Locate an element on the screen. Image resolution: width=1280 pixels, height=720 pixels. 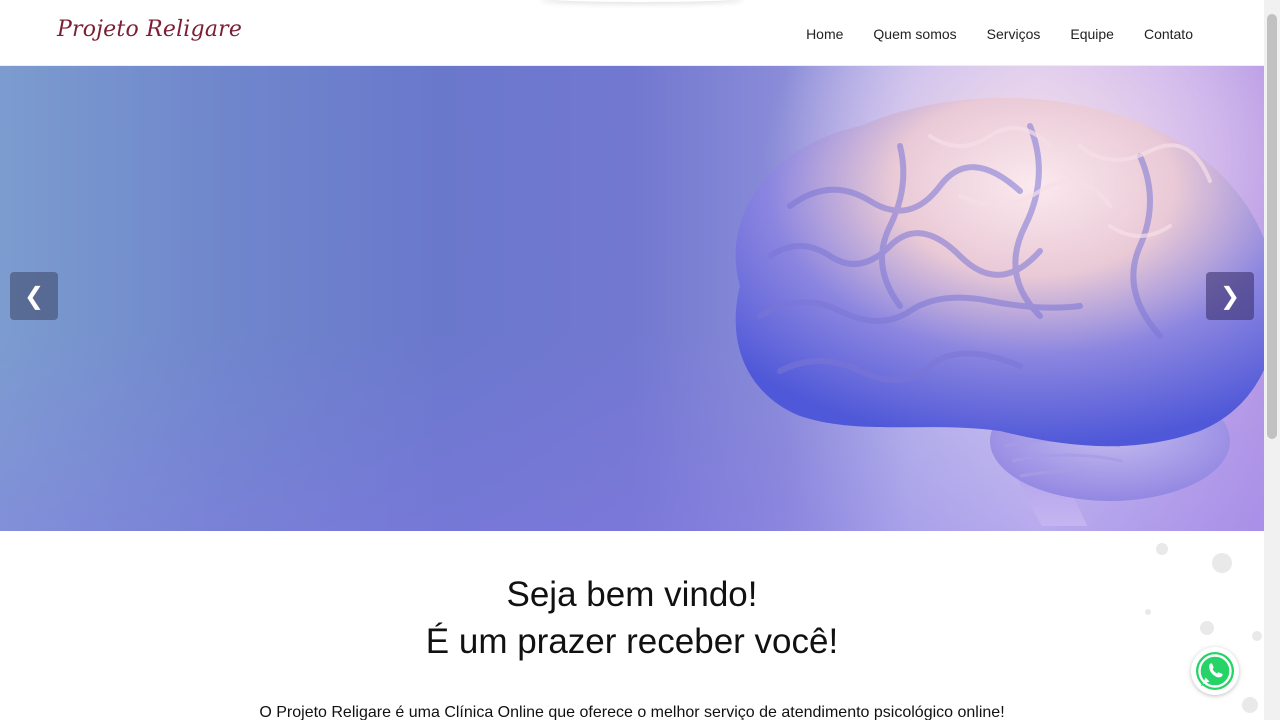
welcome-title-line-2: É um prazer receber você! is located at coordinates (632, 641).